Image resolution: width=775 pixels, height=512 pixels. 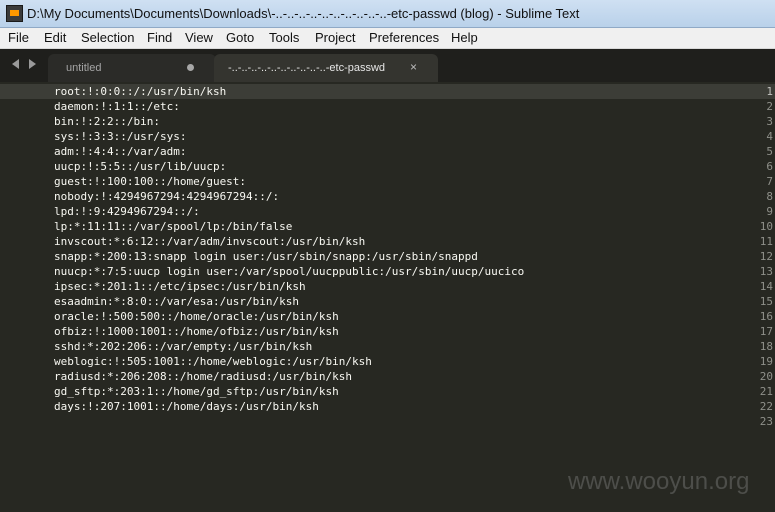 I want to click on tab-label: untitled, so click(x=84, y=68).